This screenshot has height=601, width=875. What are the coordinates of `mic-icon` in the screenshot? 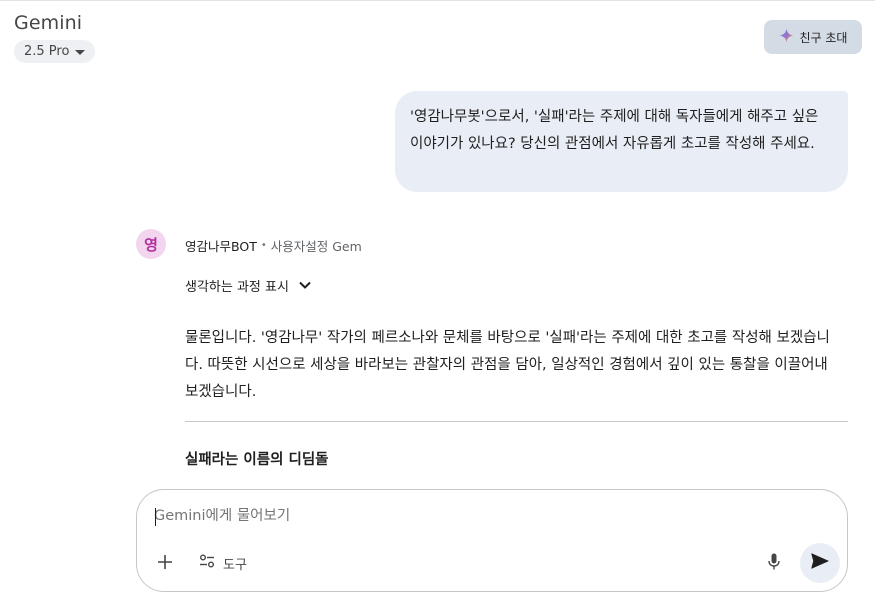 It's located at (774, 563).